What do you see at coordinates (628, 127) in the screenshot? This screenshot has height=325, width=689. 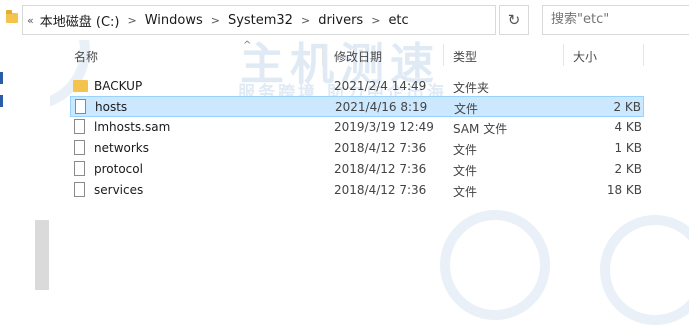 I see `file-size: 4 KB` at bounding box center [628, 127].